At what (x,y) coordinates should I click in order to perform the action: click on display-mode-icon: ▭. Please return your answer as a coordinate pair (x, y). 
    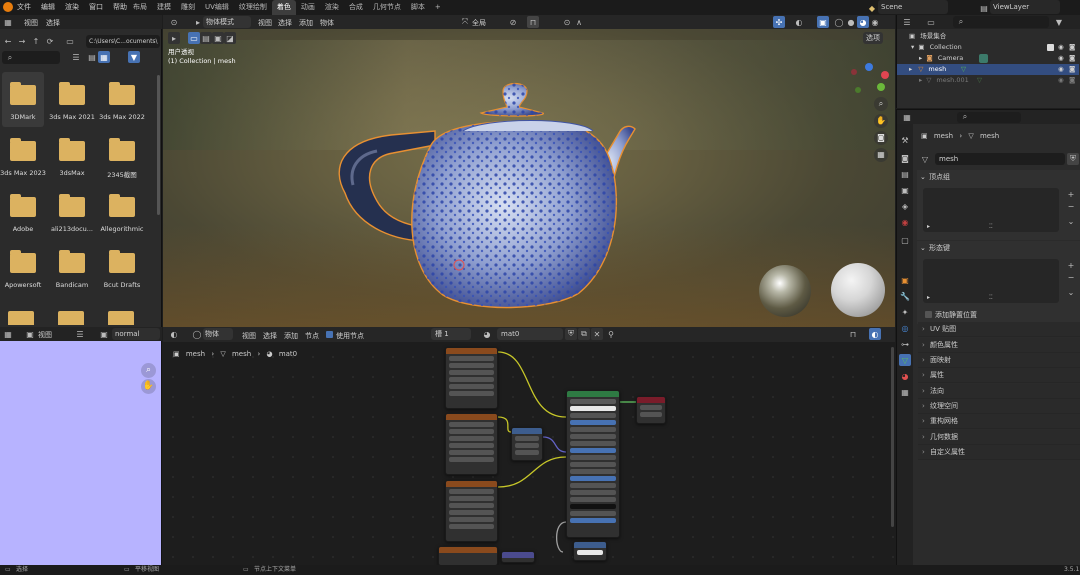
    Looking at the image, I should click on (931, 22).